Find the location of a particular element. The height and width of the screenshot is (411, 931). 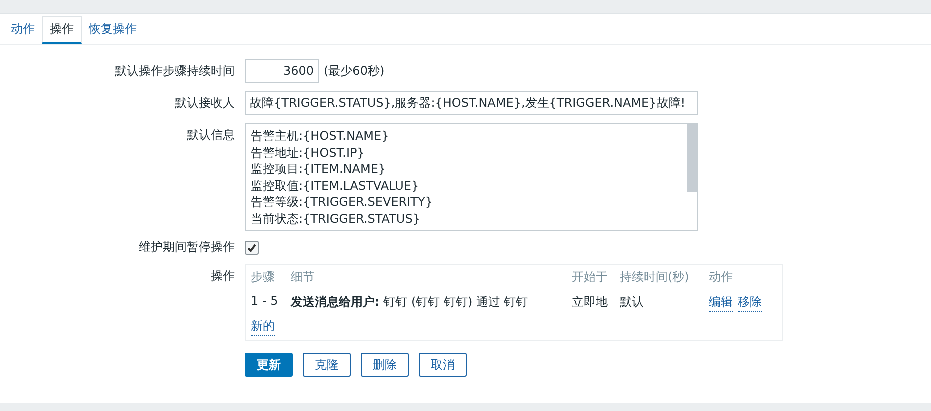

tab: 恢复操作 is located at coordinates (113, 29).